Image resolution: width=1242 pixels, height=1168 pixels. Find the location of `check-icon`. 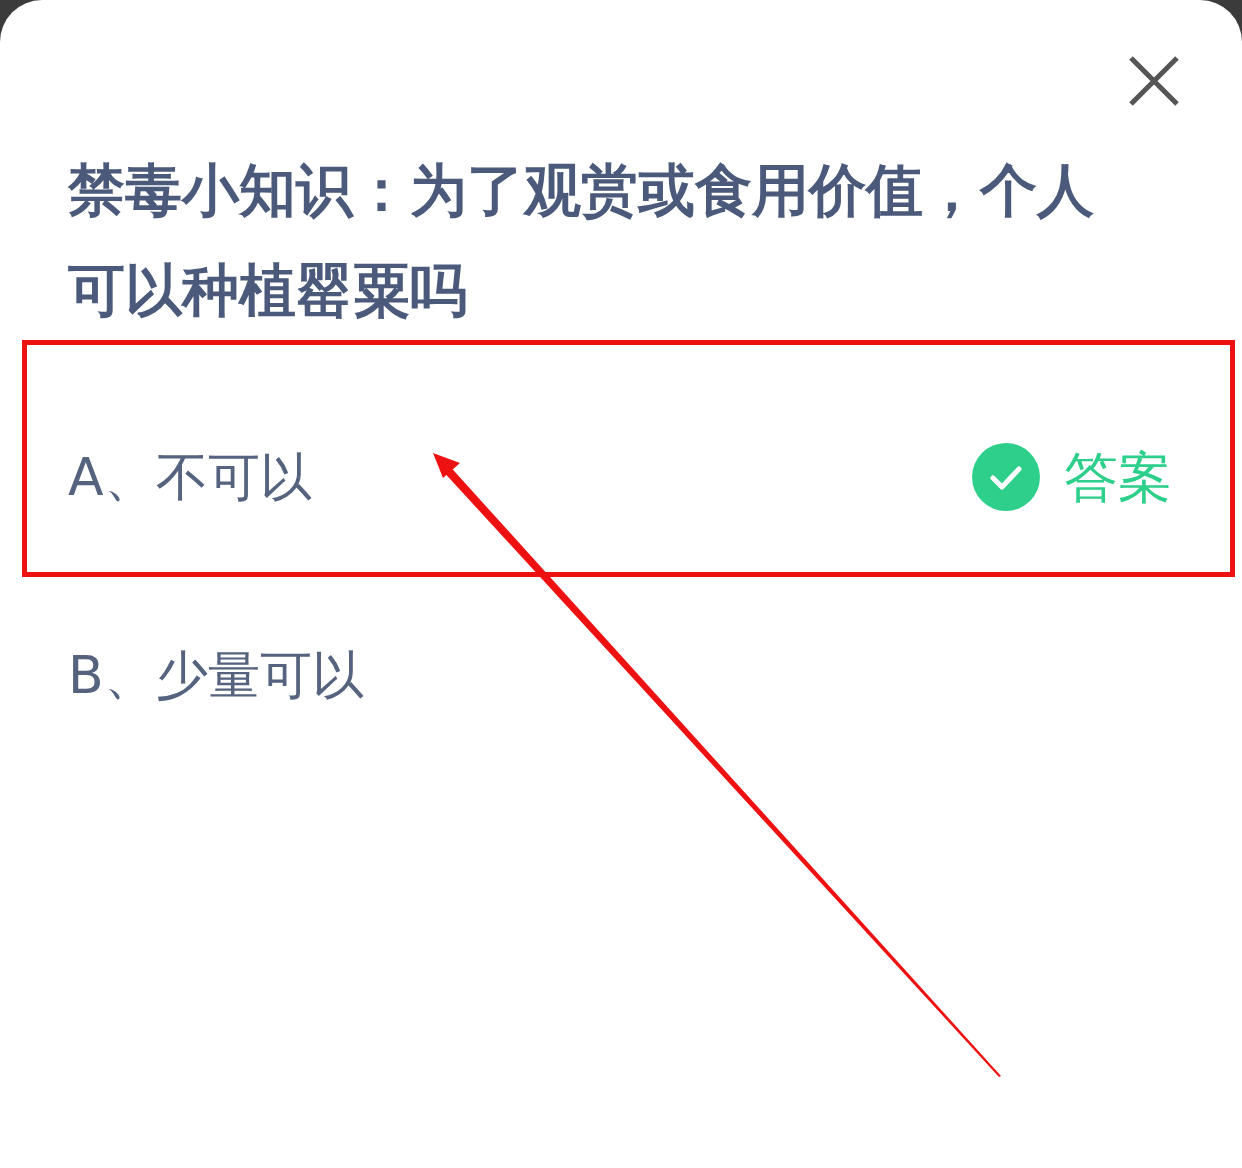

check-icon is located at coordinates (1006, 477).